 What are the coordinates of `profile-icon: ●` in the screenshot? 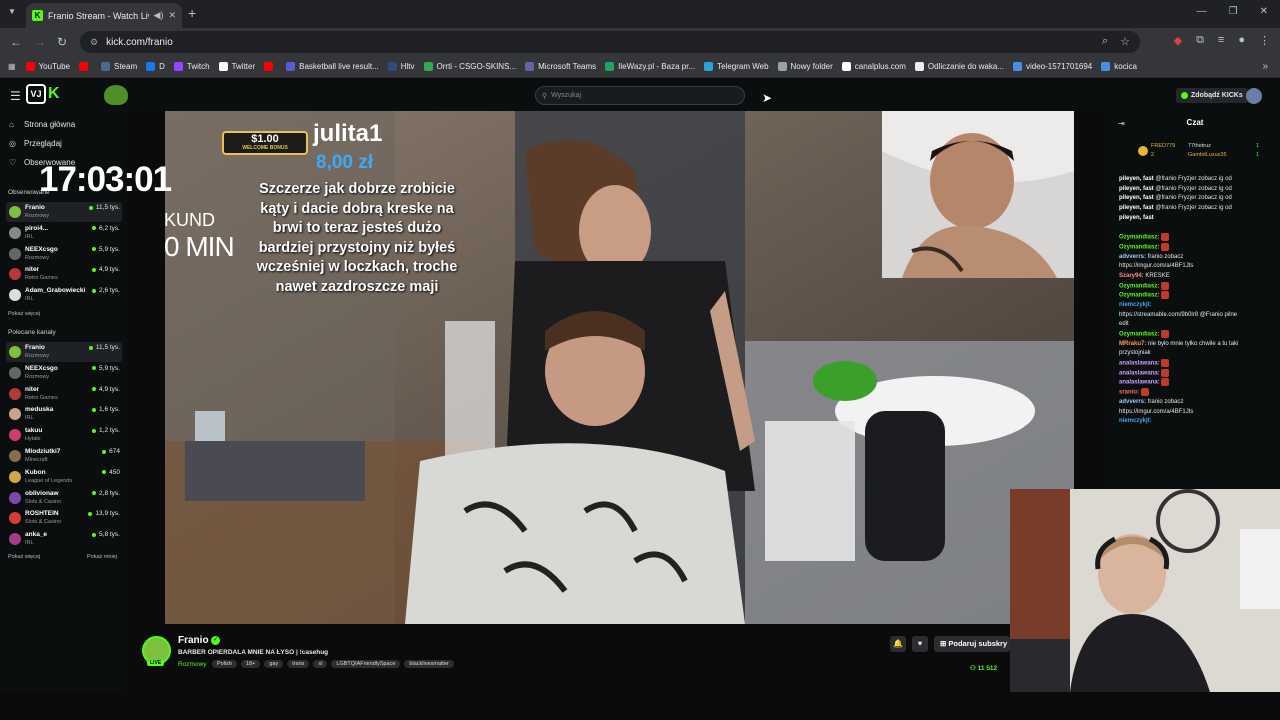 It's located at (1241, 40).